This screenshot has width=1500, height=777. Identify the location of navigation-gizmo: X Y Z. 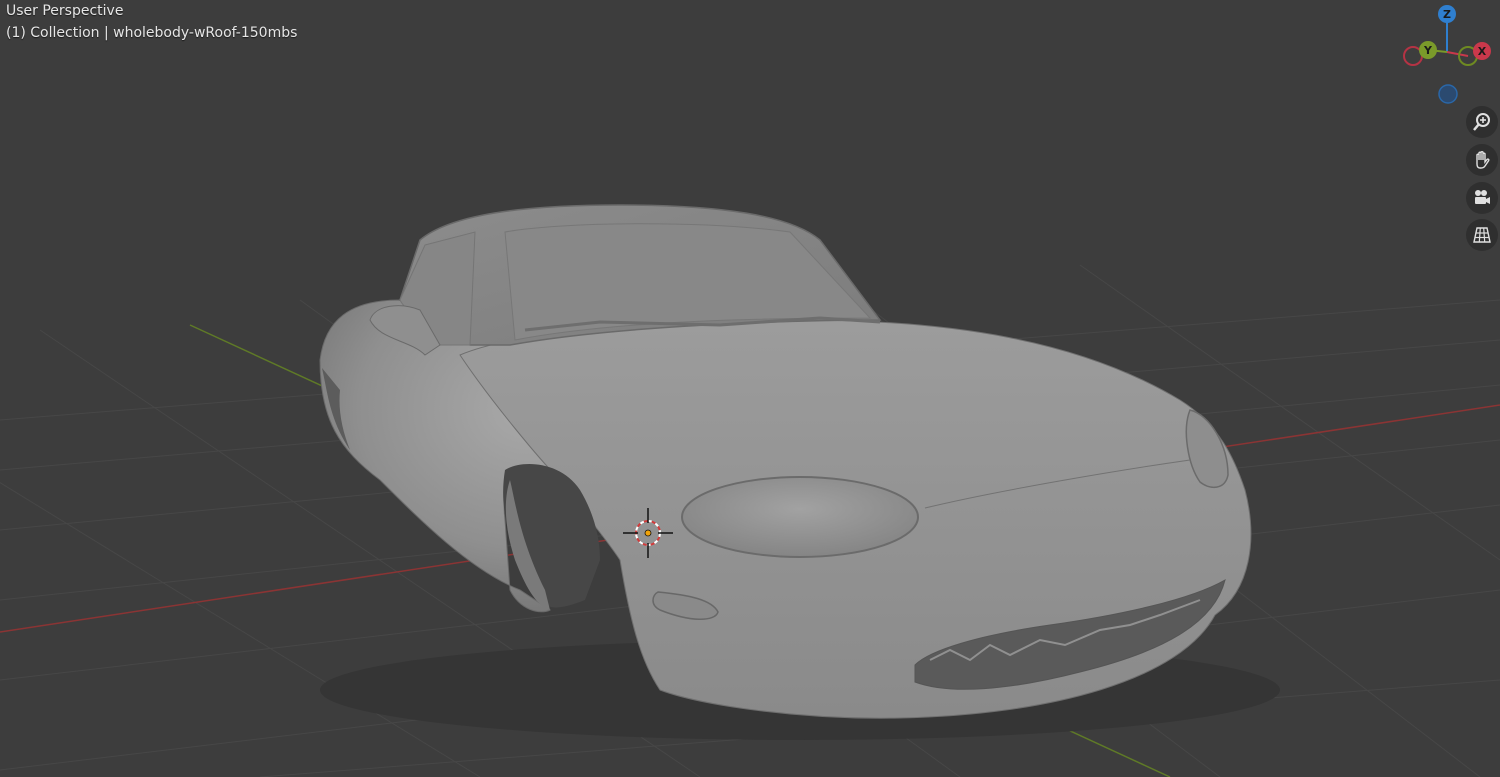
(1449, 55).